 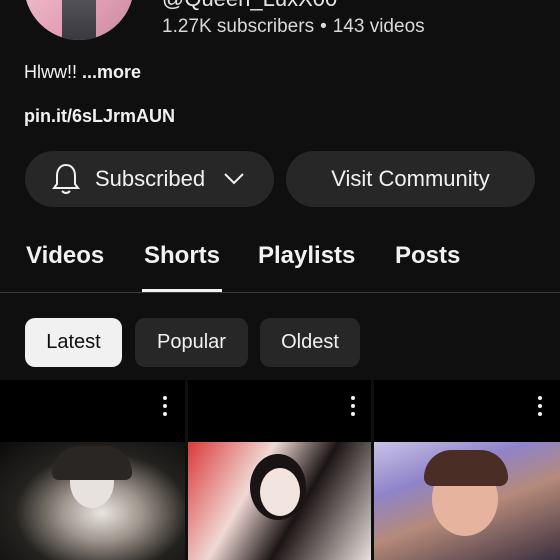 I want to click on channel-stats: 1.27K subscribers • 143 videos, so click(x=293, y=27).